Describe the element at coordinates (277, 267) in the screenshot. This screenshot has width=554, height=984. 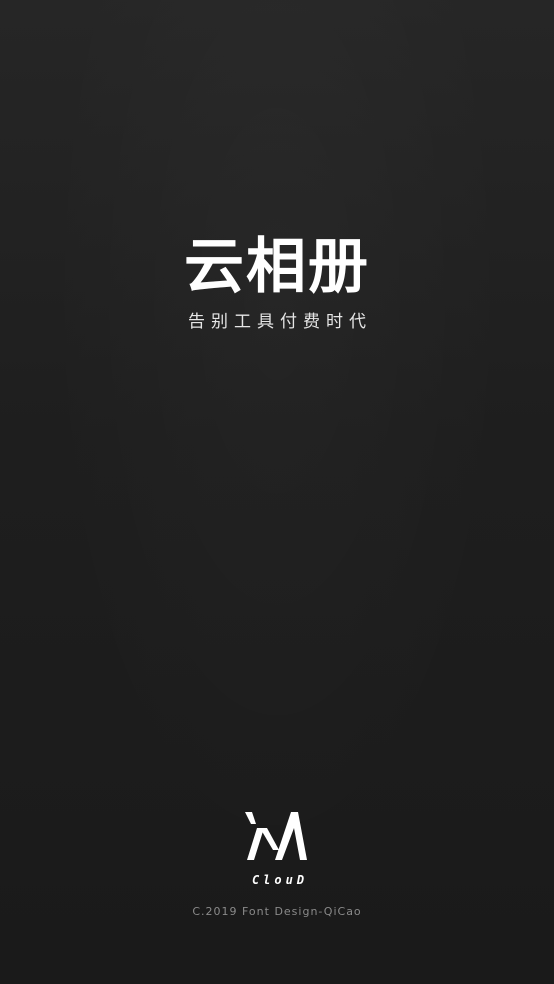
I see `app-title: 云相册` at that location.